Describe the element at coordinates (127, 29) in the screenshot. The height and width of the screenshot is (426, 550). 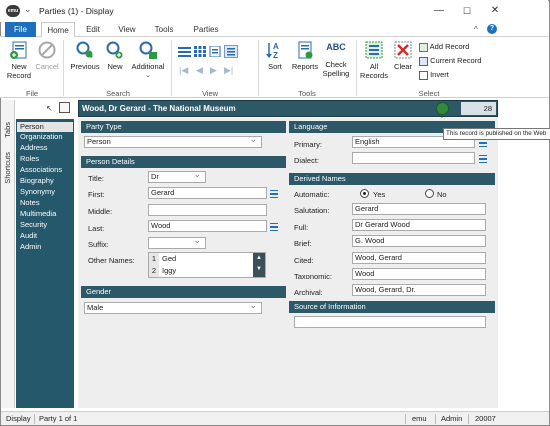
I see `tab-view: View` at that location.